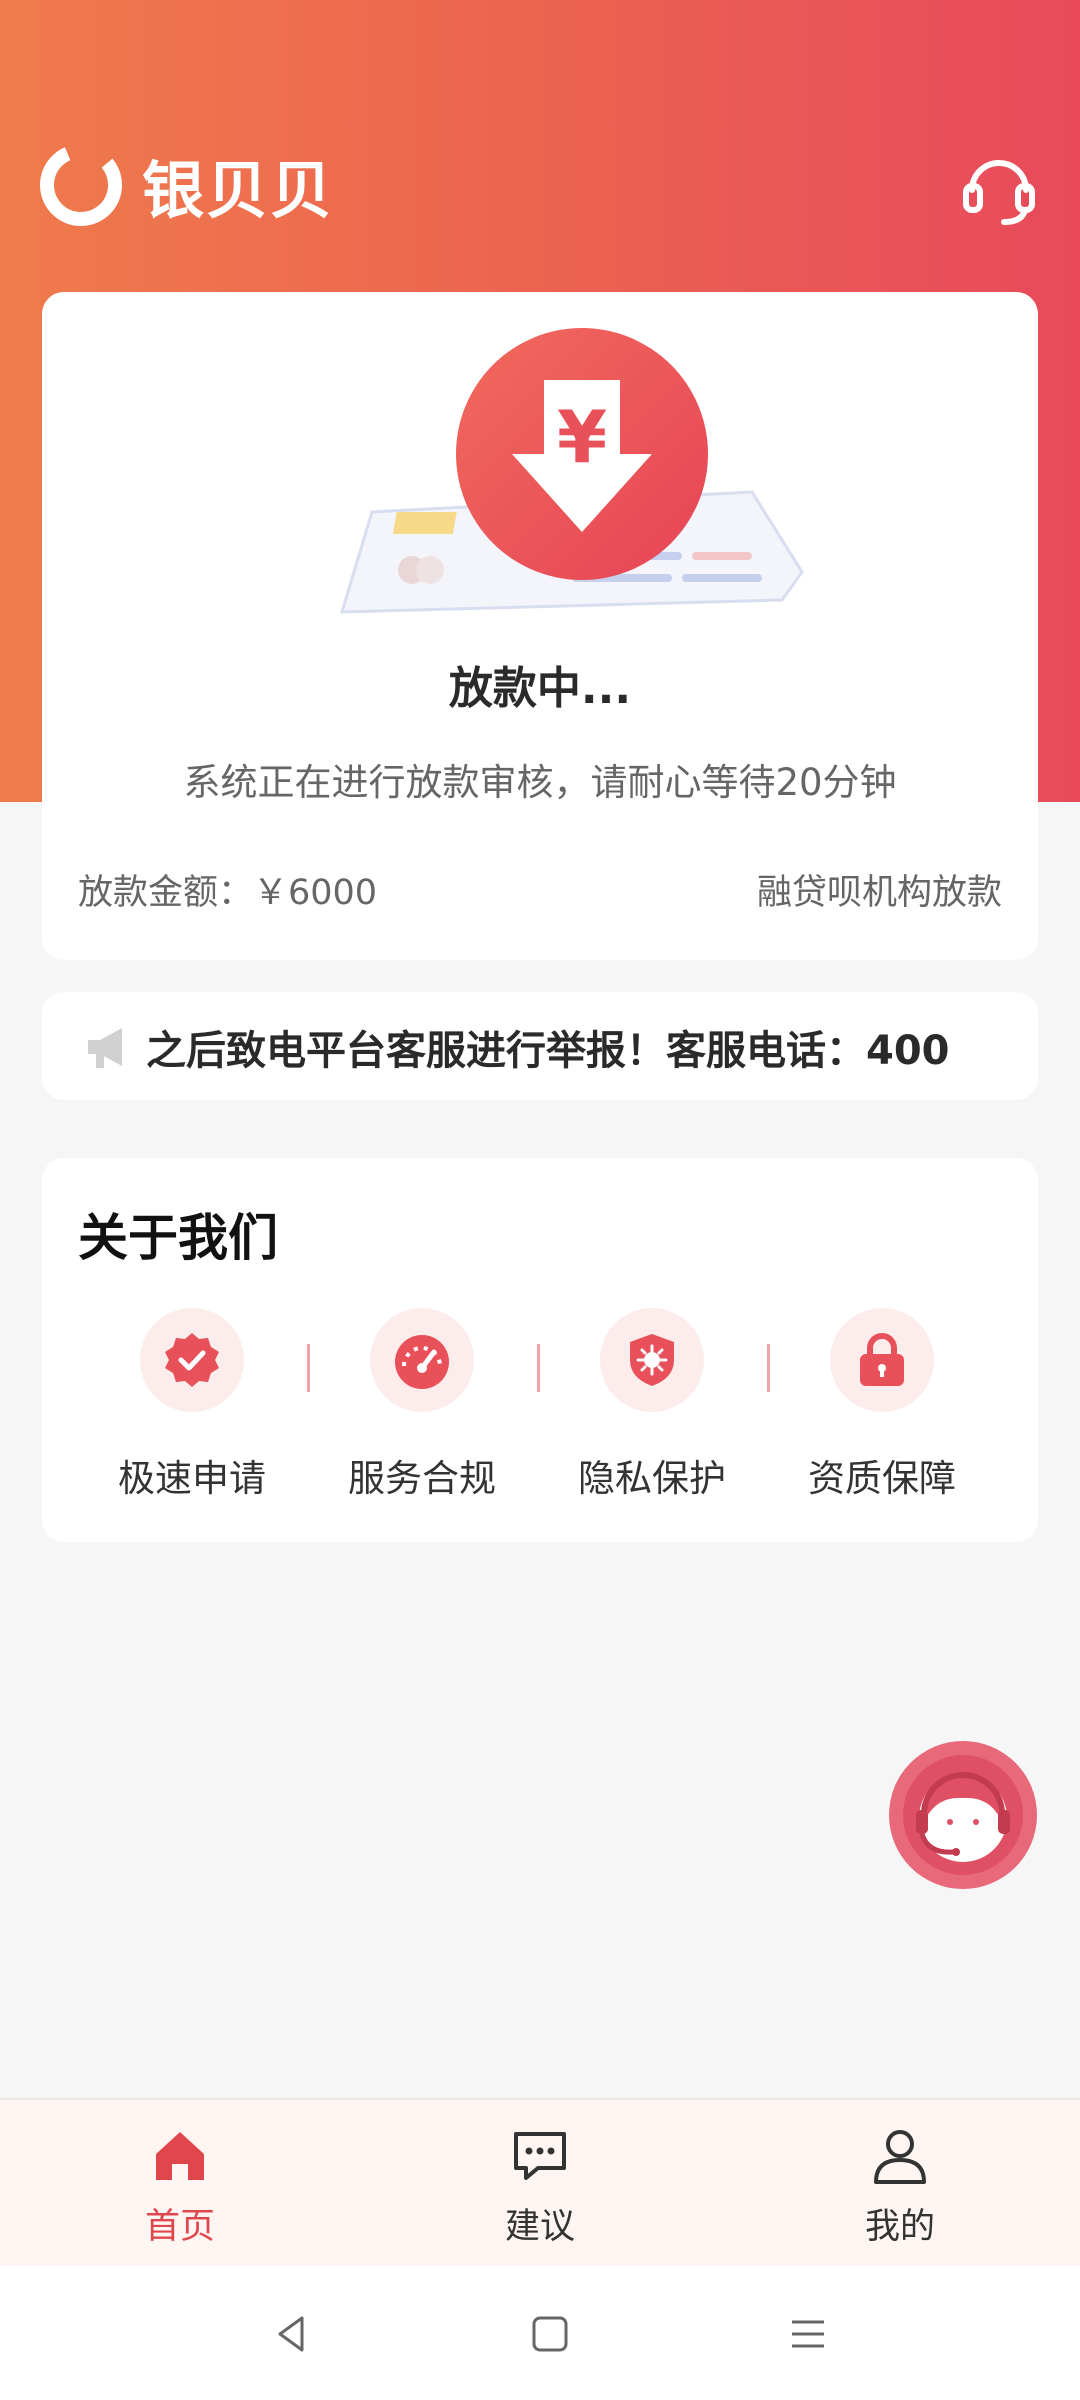  Describe the element at coordinates (540, 782) in the screenshot. I see `status-description: 系统正在进行放款审核，请耐心等待20分钟` at that location.